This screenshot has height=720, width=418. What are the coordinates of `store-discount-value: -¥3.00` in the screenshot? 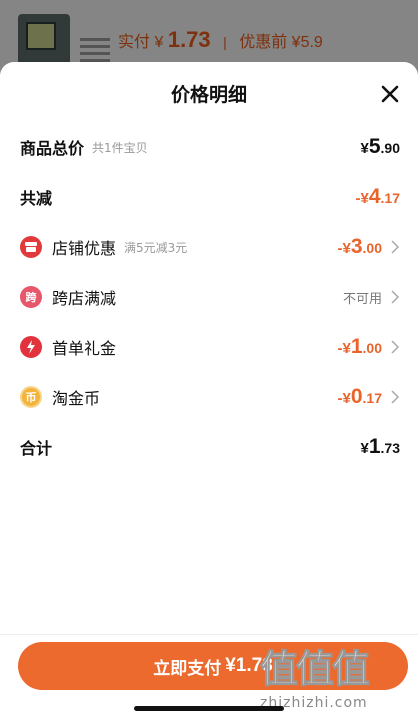 It's located at (360, 247).